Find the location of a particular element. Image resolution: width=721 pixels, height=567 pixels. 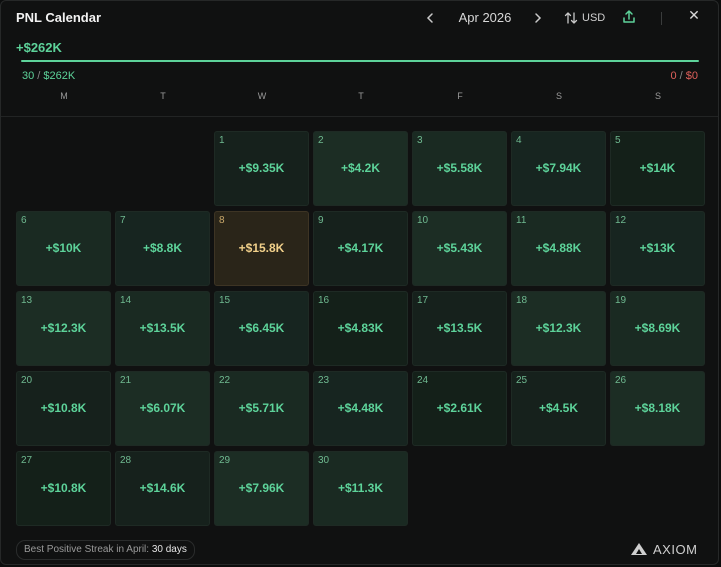

day-cell: 2 +$4.2K is located at coordinates (360, 168).